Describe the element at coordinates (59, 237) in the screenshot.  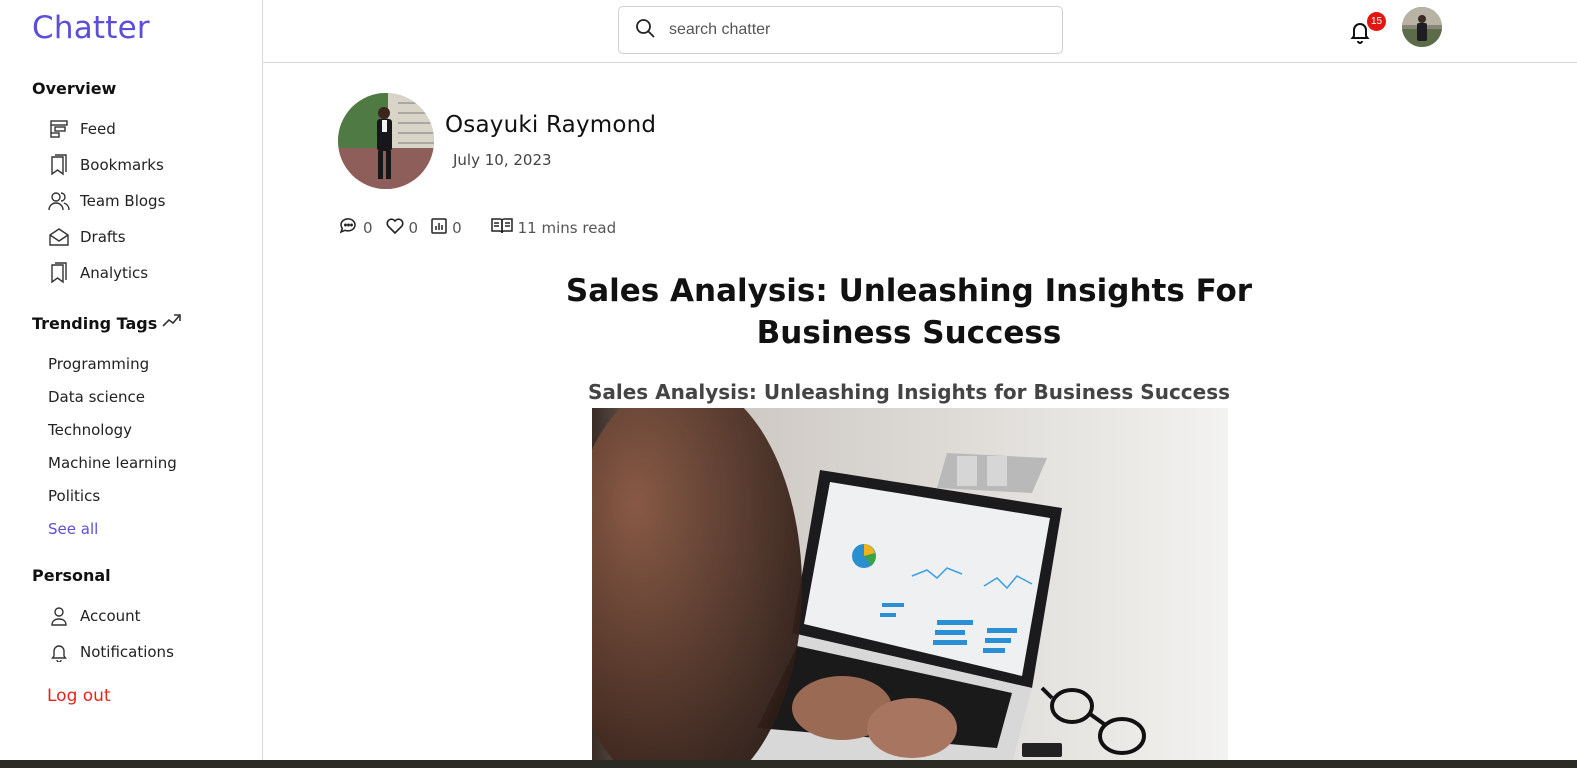
I see `drafts-icon` at that location.